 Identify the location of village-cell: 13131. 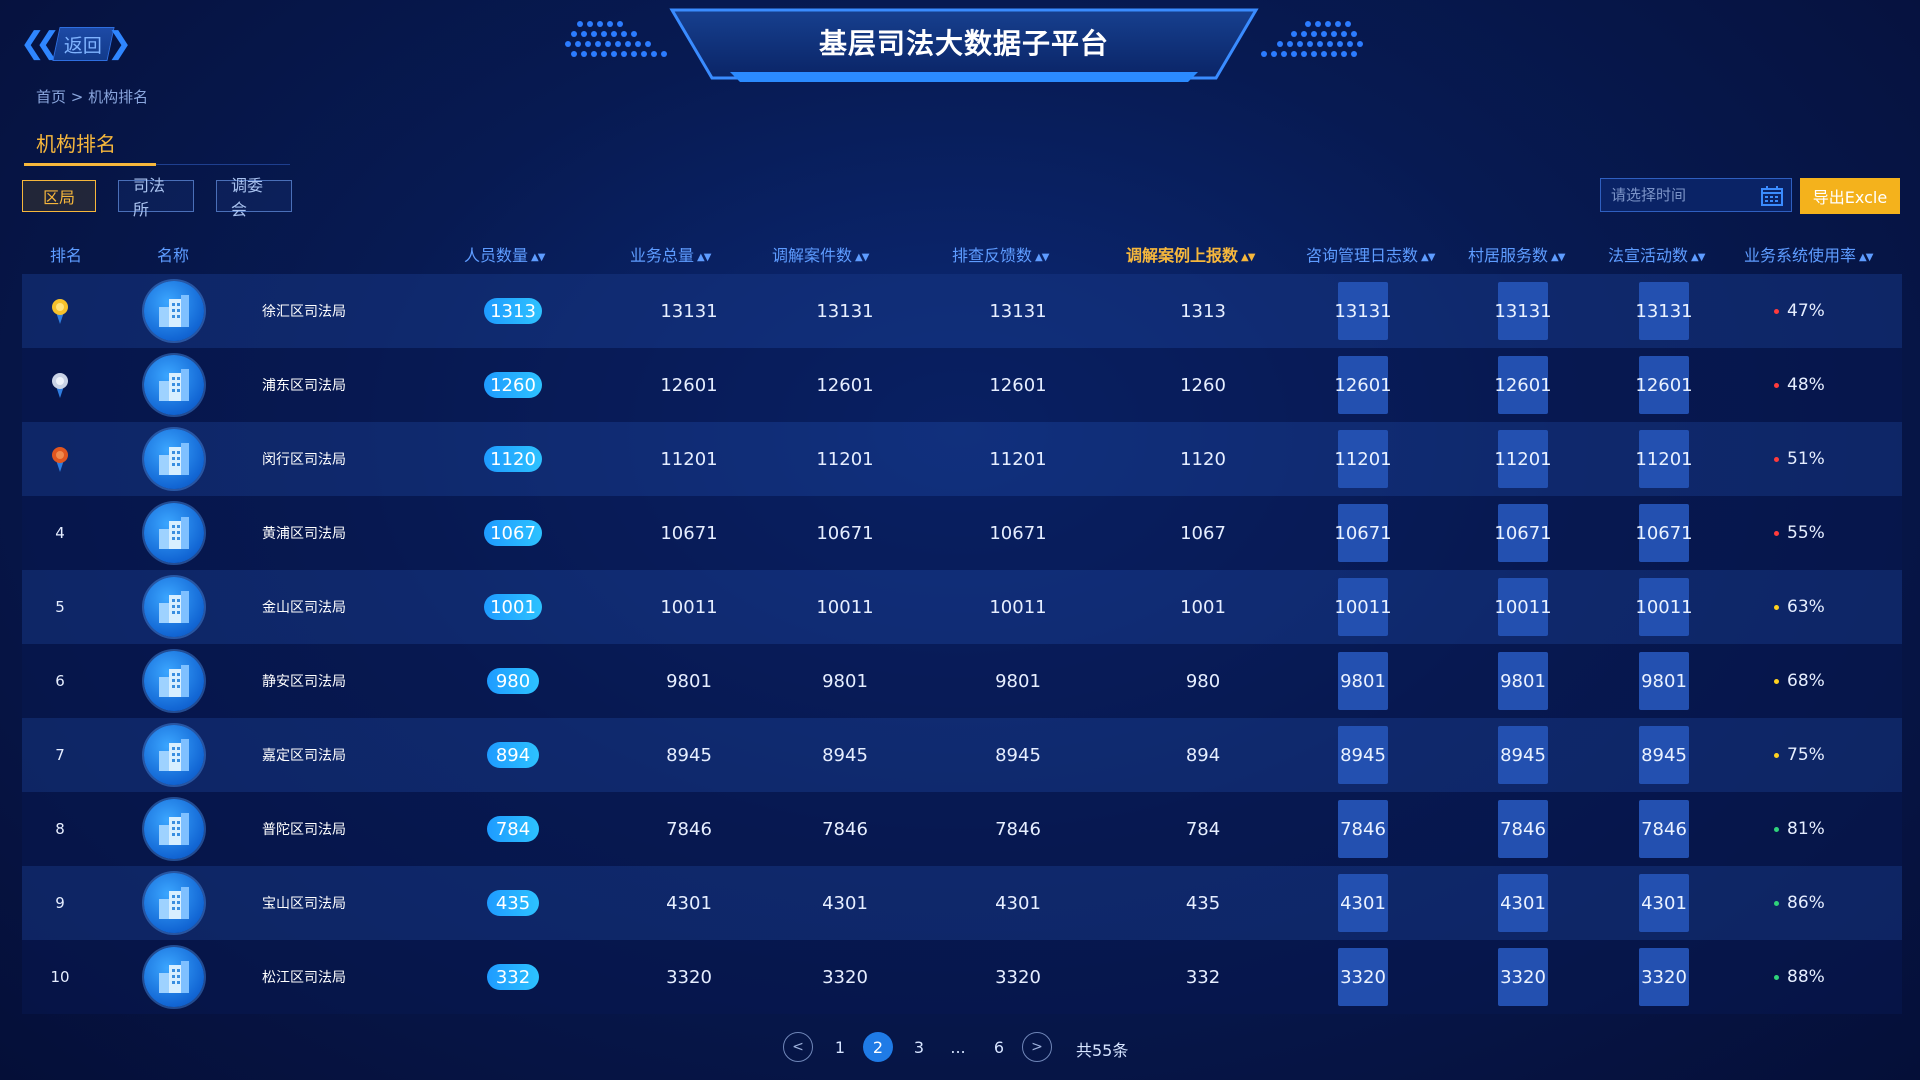
(1523, 311).